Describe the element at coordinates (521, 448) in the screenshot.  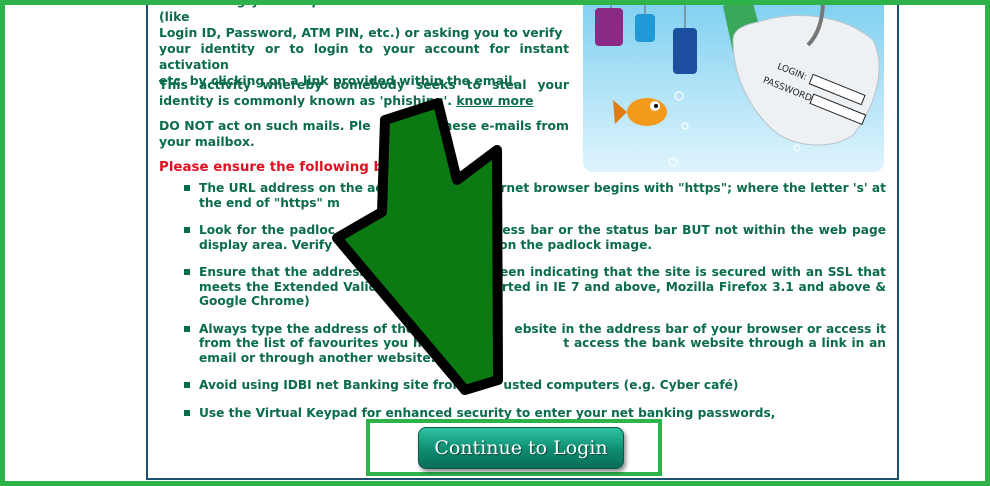
I see `continue-to-login-button: Continue to Login` at that location.